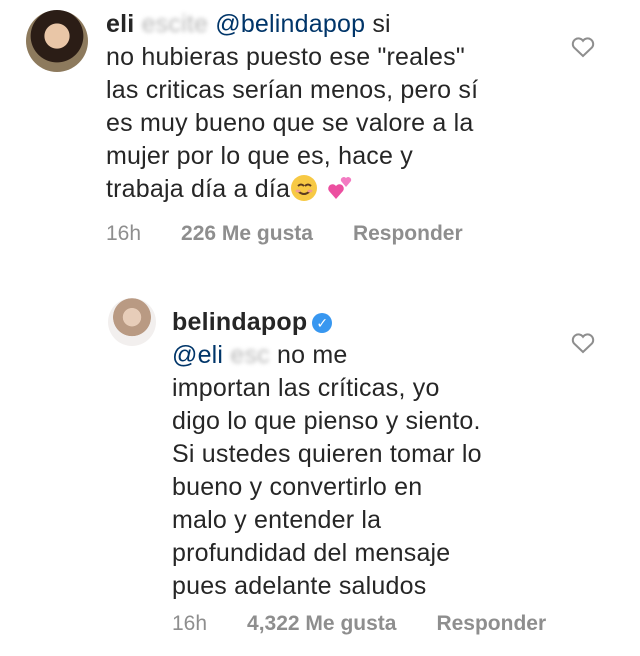 This screenshot has height=656, width=640. What do you see at coordinates (190, 623) in the screenshot?
I see `comment-2-time: 16h` at bounding box center [190, 623].